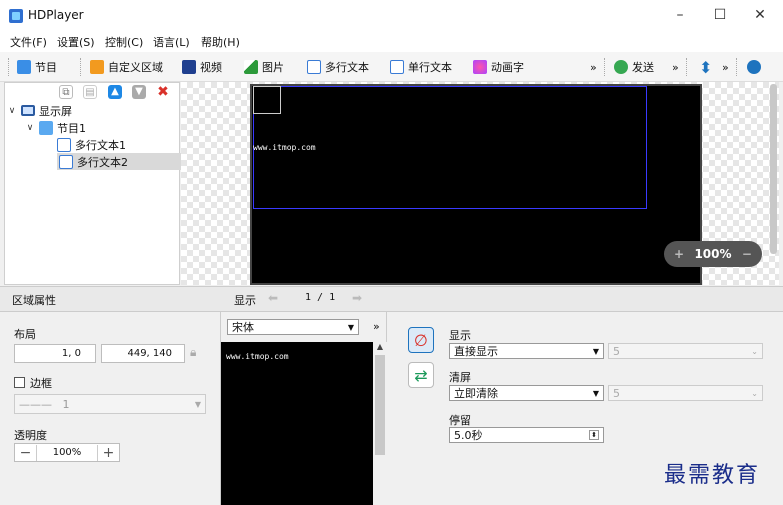 Image resolution: width=783 pixels, height=505 pixels. I want to click on lock-icon: 🔒︎, so click(196, 352).